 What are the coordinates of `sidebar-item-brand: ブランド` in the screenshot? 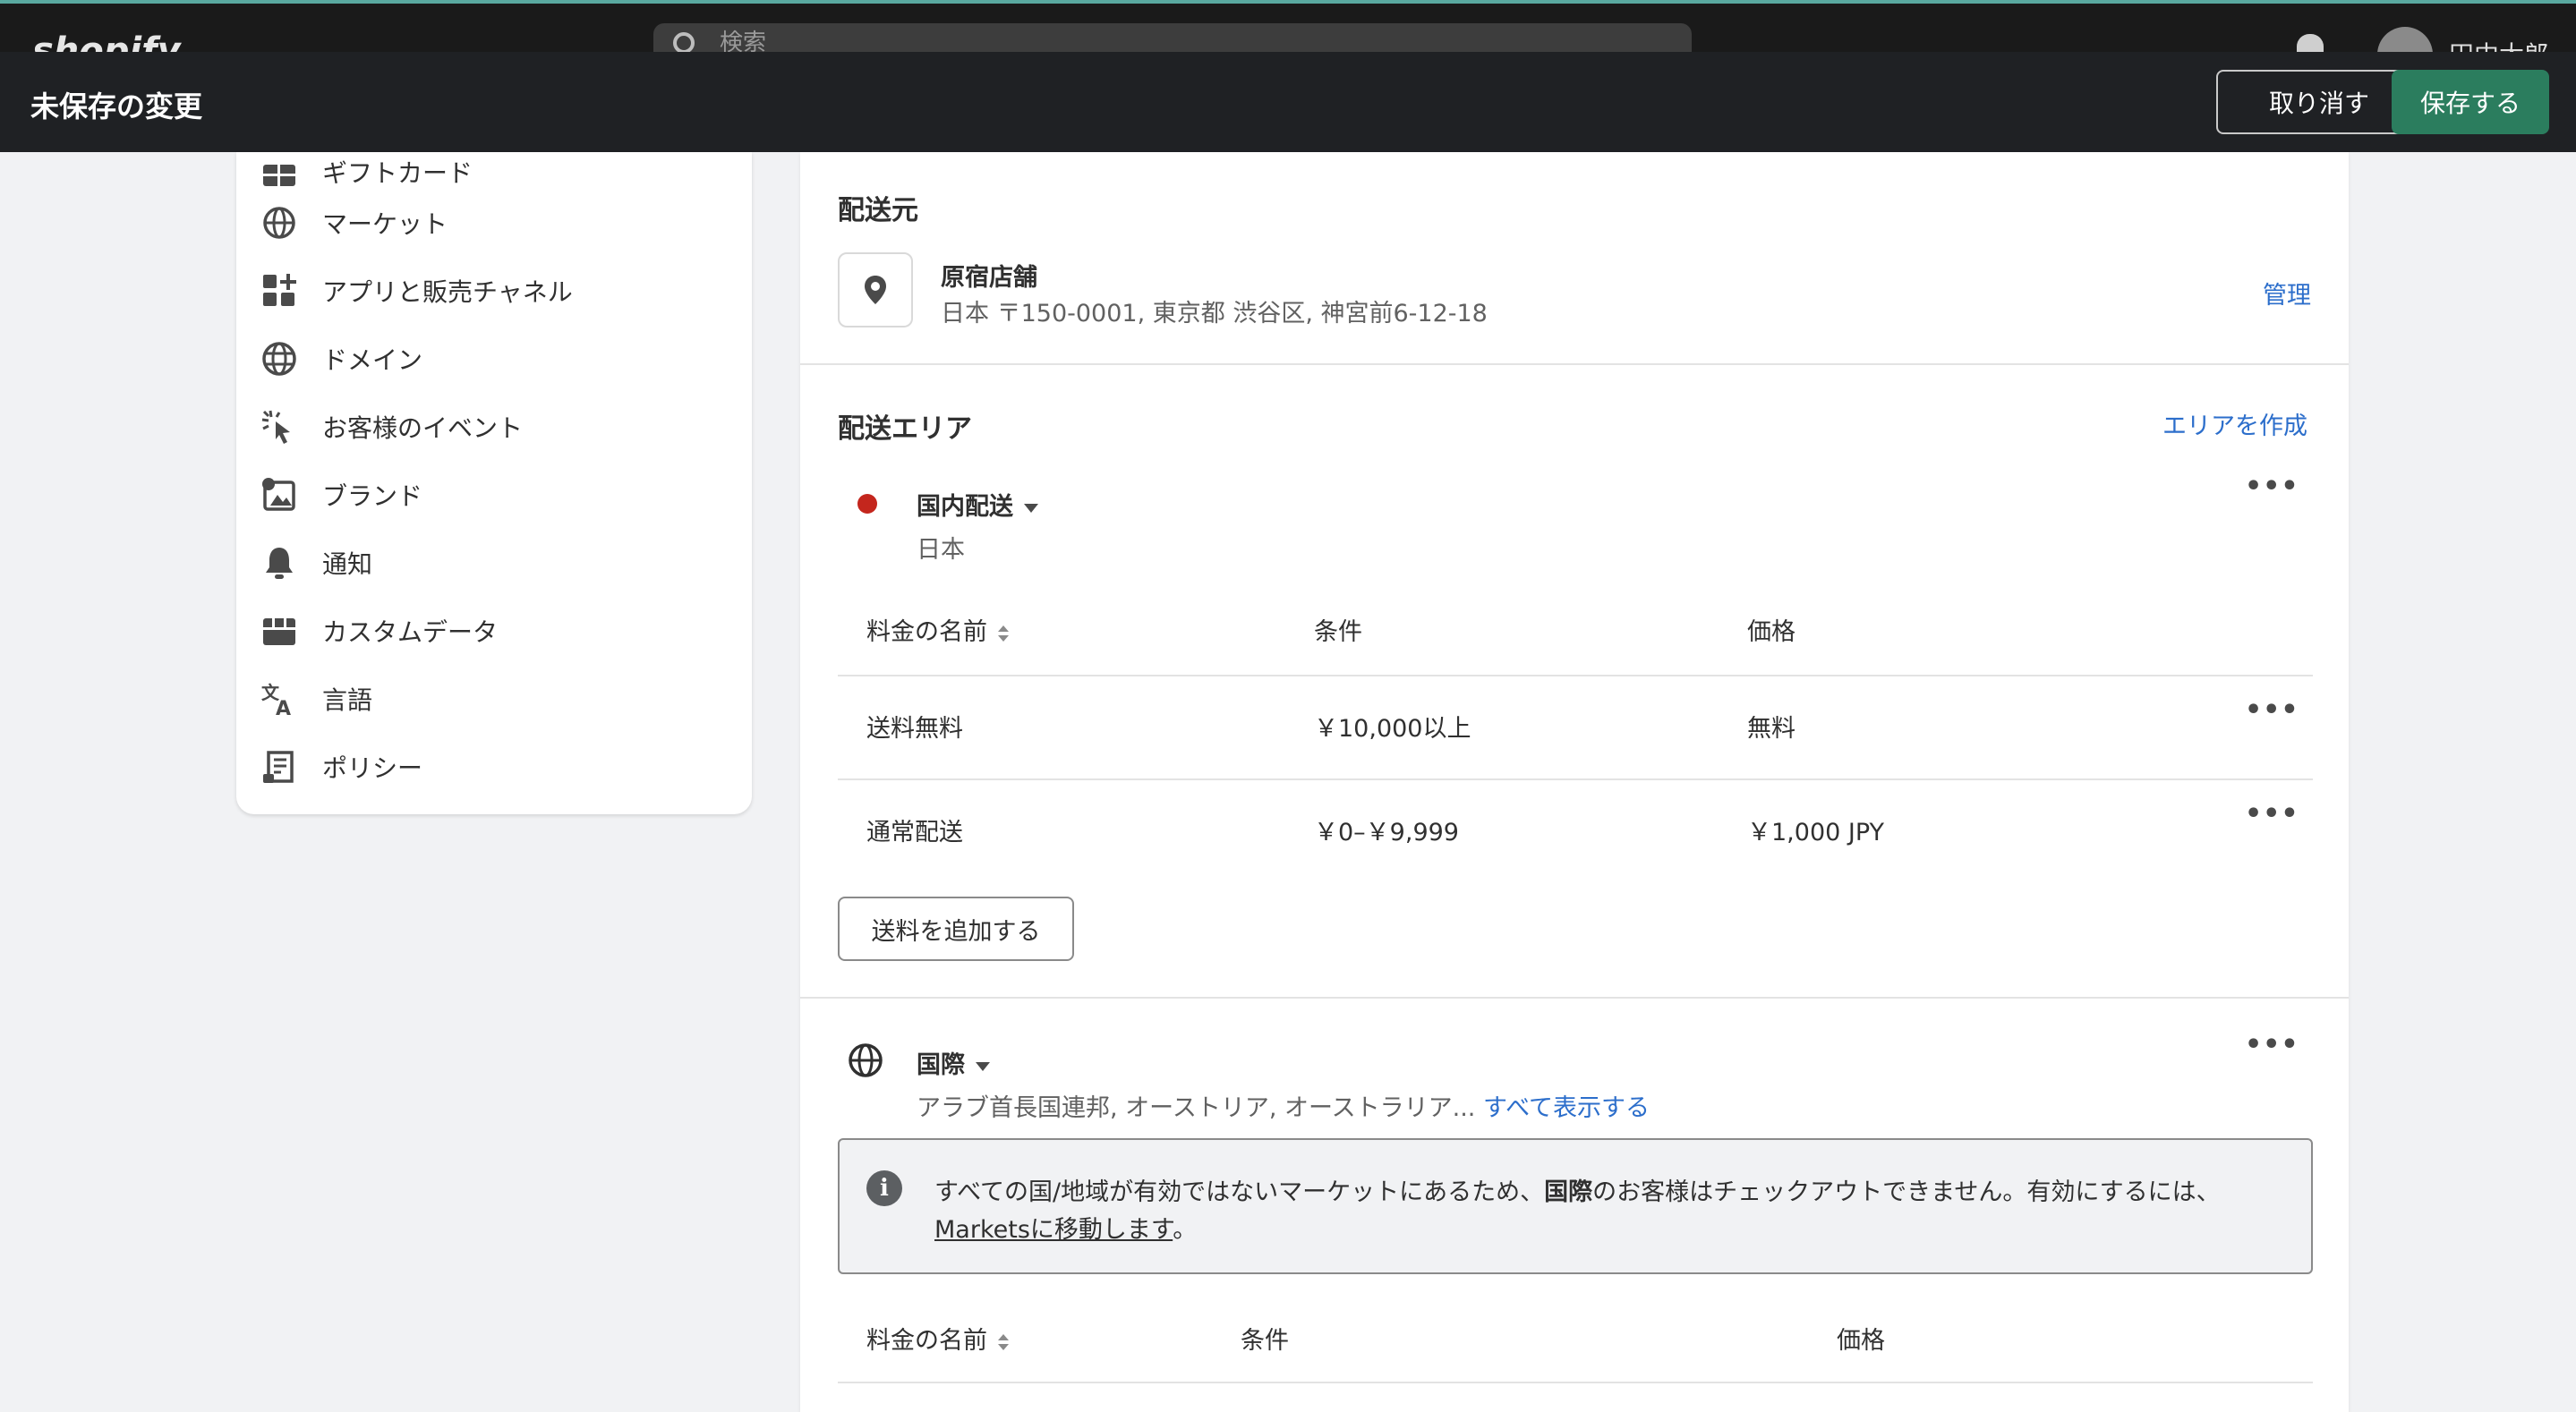 It's located at (497, 495).